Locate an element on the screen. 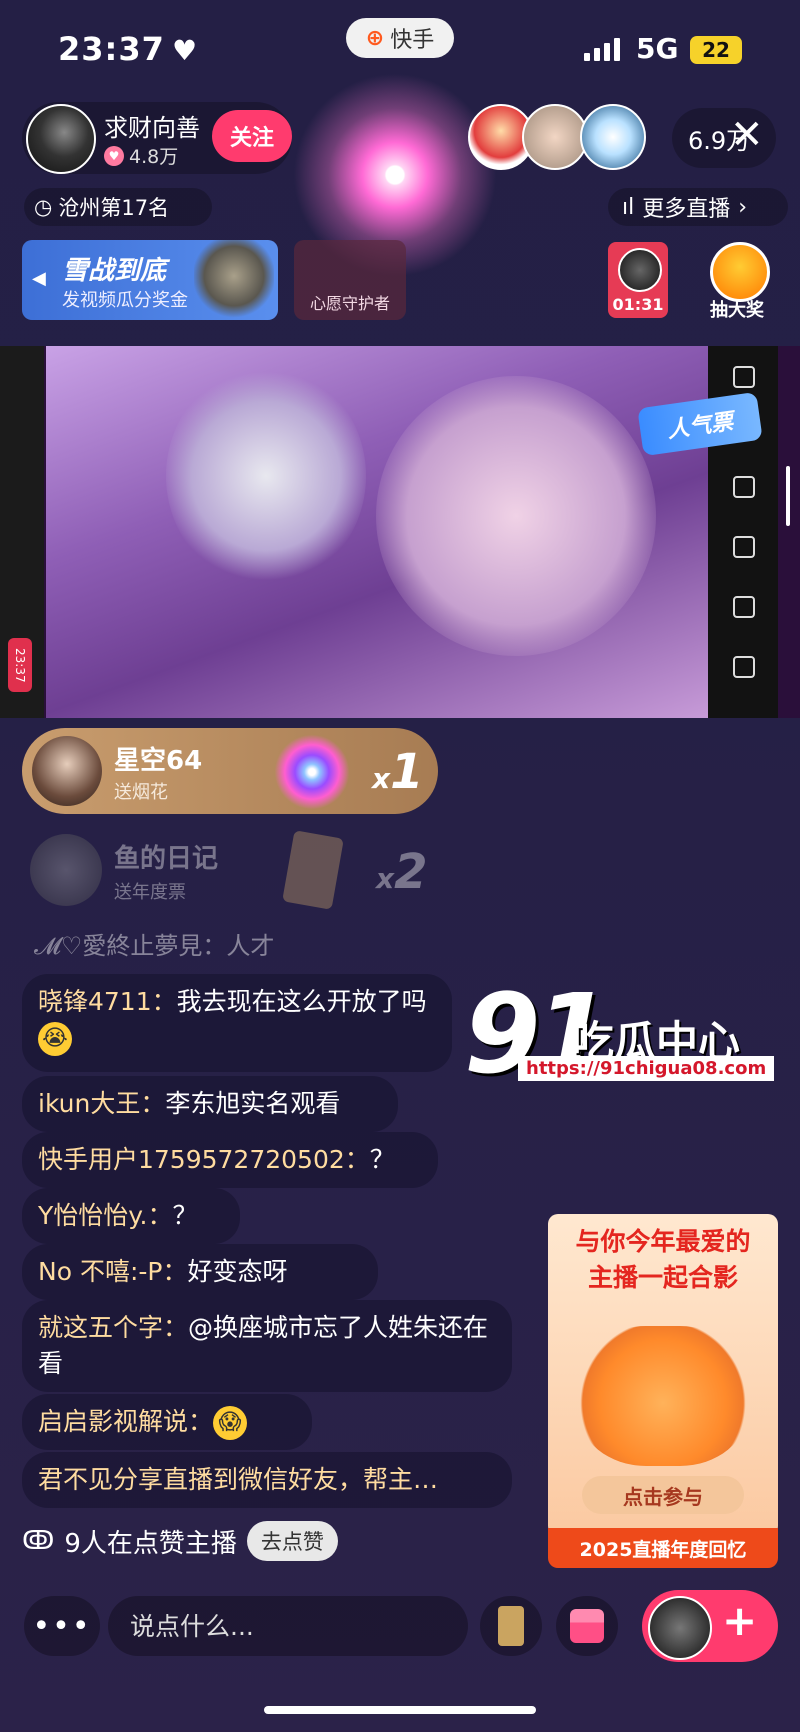  chat-user: 启启影视解说： is located at coordinates (126, 1421).